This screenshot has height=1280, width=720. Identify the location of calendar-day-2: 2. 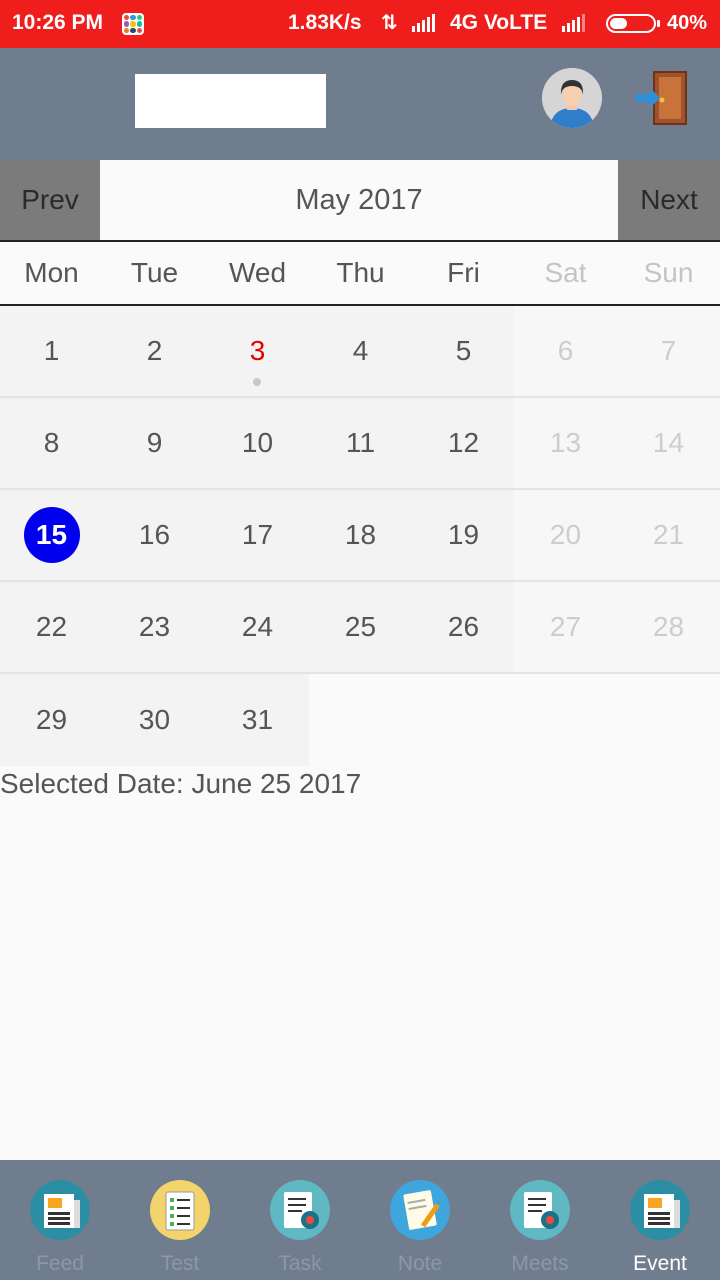
(154, 352).